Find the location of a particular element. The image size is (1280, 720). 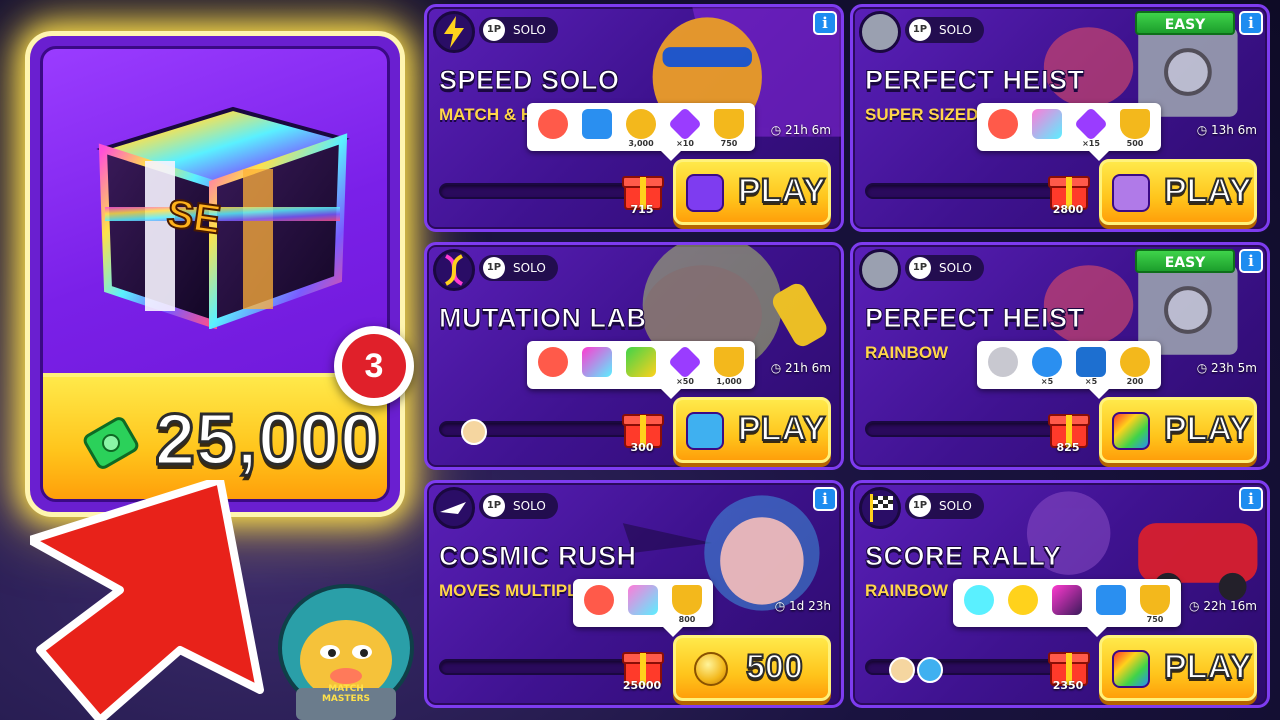

reward-coins: 200 is located at coordinates (1135, 365).